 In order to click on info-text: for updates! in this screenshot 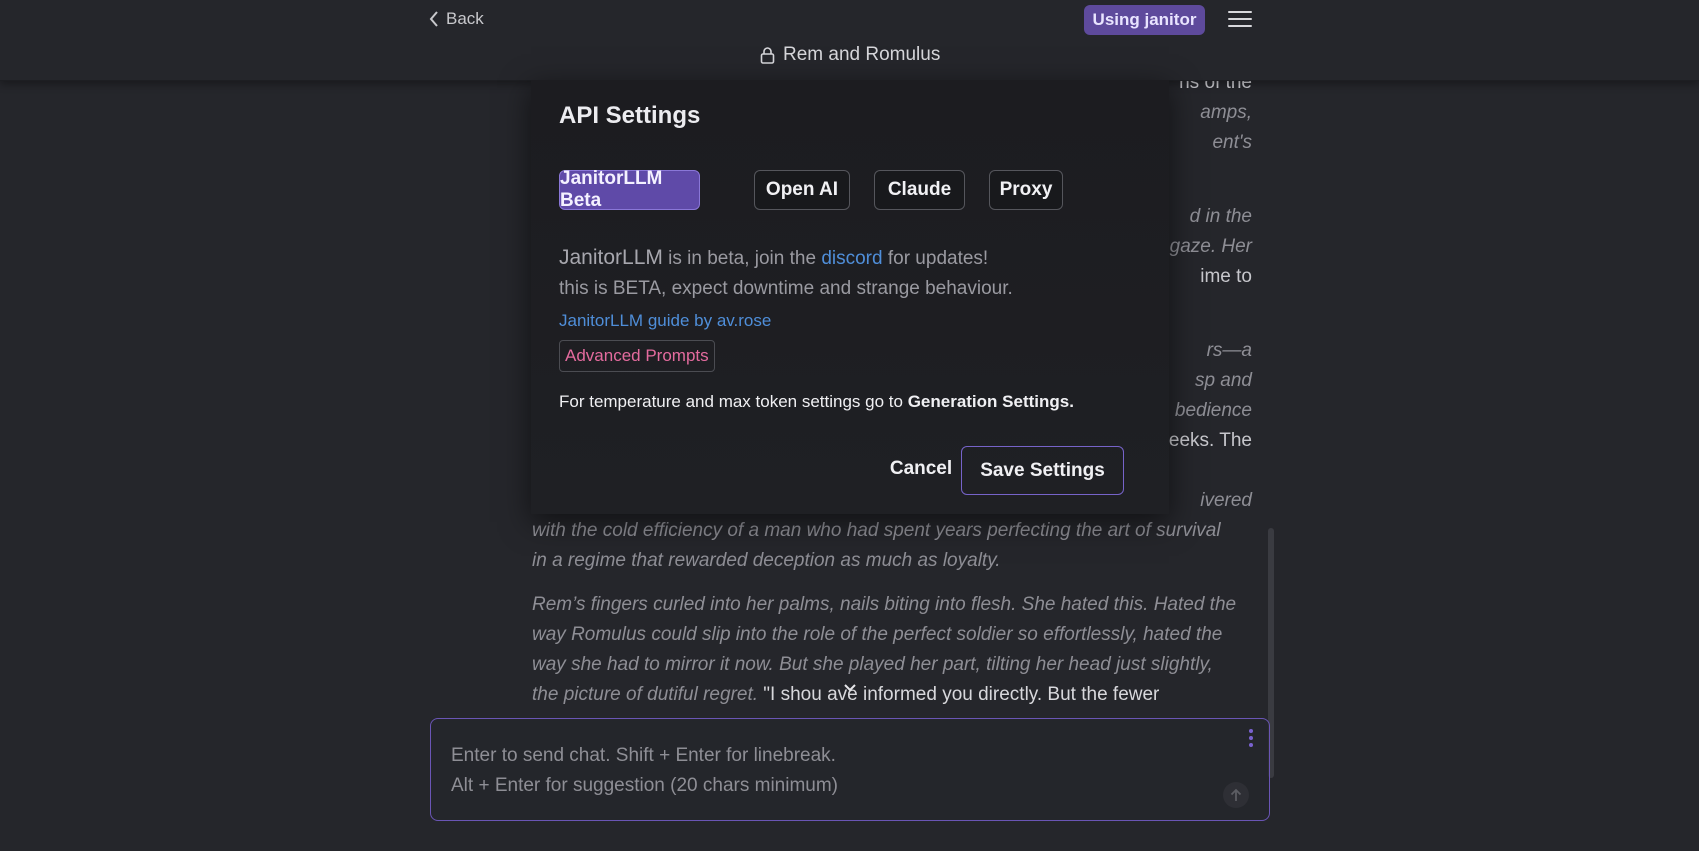, I will do `click(935, 258)`.